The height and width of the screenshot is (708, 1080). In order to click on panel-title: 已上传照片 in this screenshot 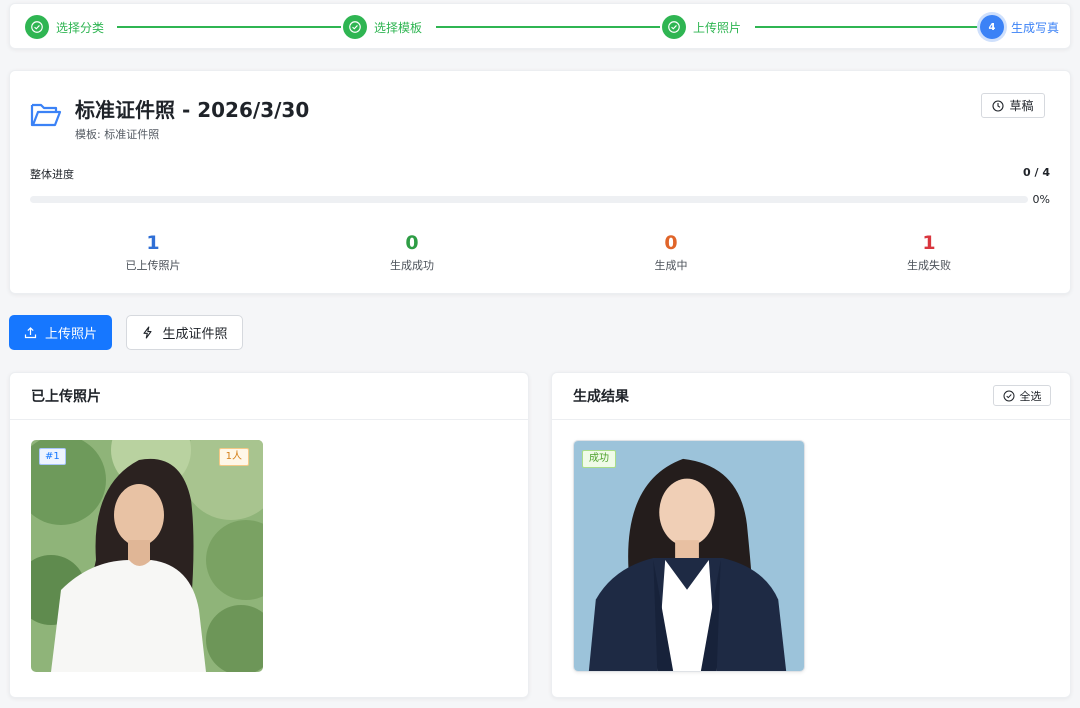, I will do `click(66, 397)`.